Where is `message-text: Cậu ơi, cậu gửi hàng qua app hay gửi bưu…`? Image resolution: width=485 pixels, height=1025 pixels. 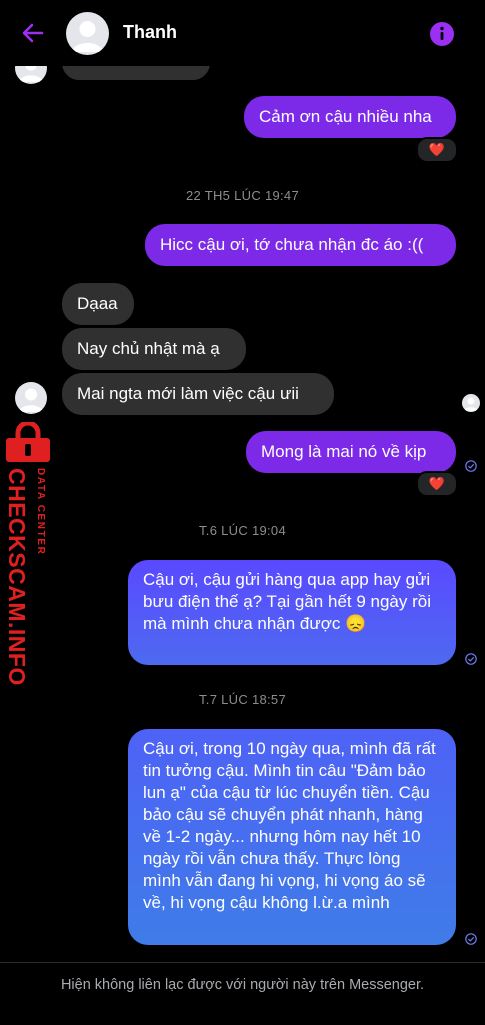
message-text: Cậu ơi, cậu gửi hàng qua app hay gửi bưu… is located at coordinates (287, 601).